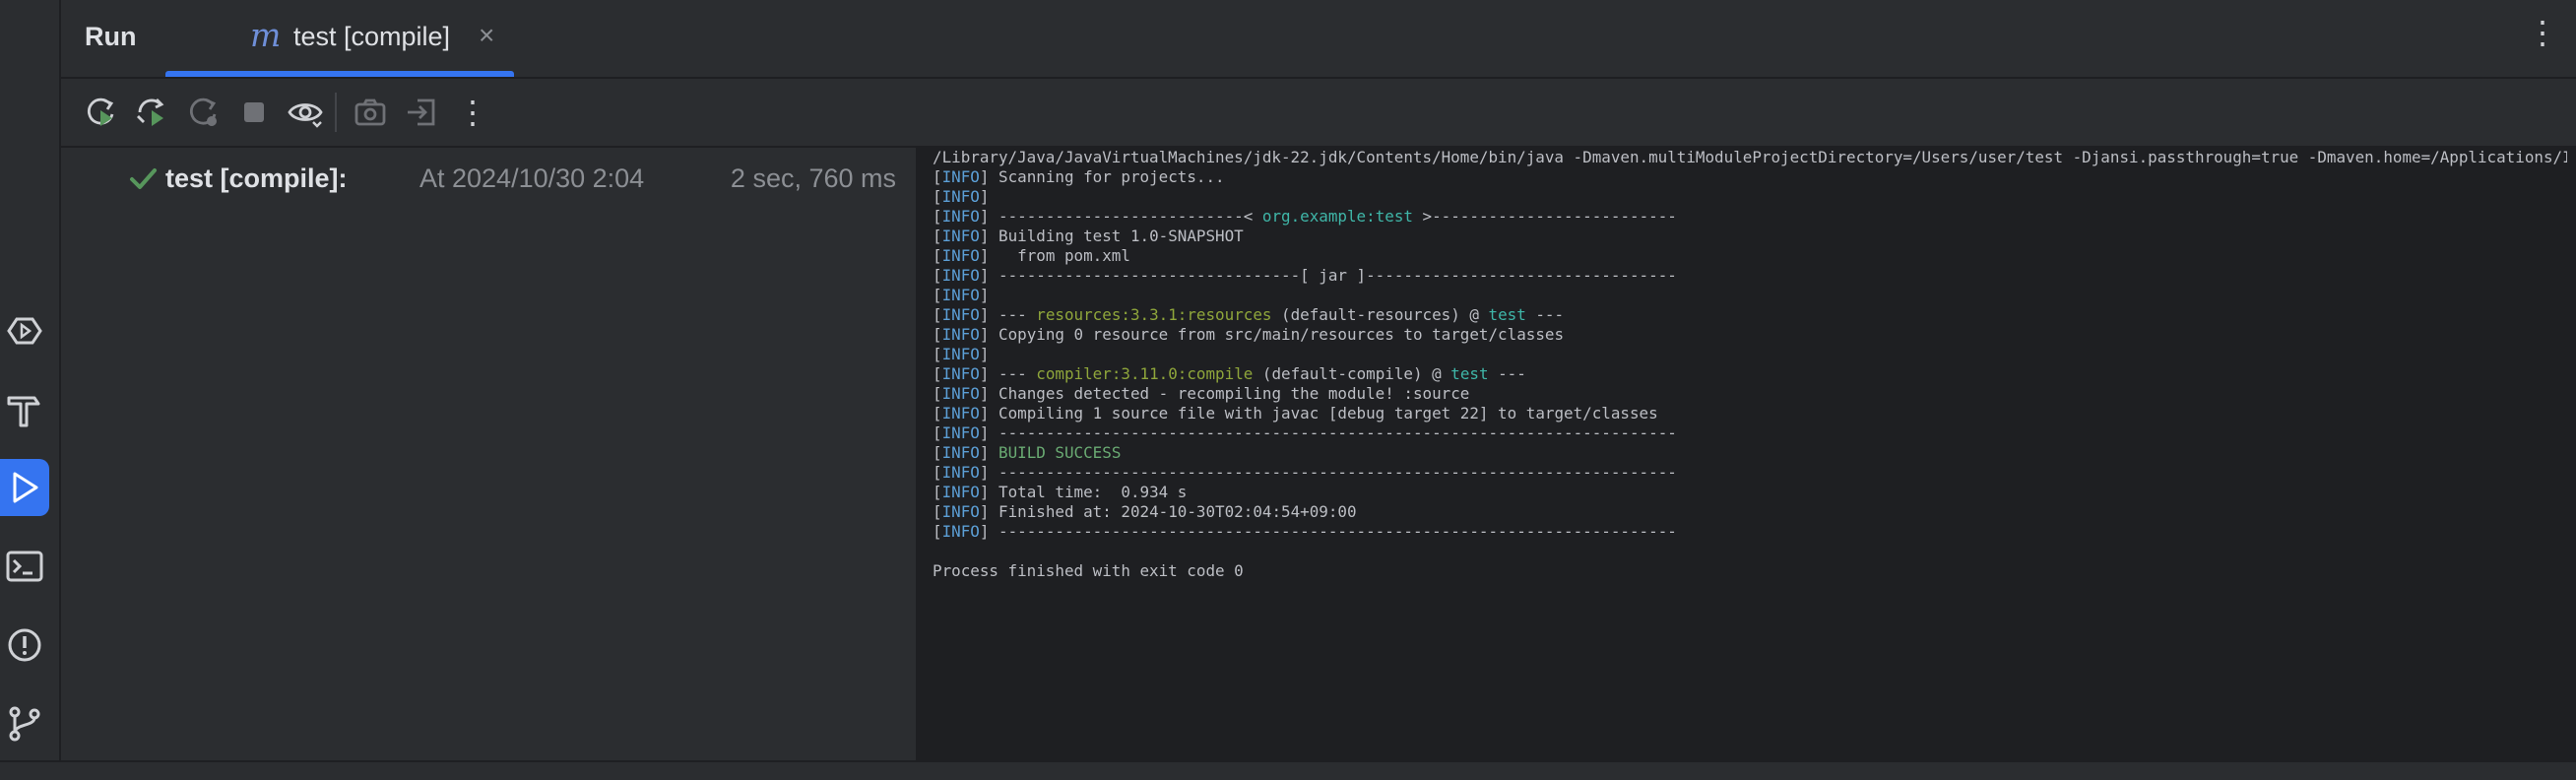  I want to click on build-button, so click(24, 409).